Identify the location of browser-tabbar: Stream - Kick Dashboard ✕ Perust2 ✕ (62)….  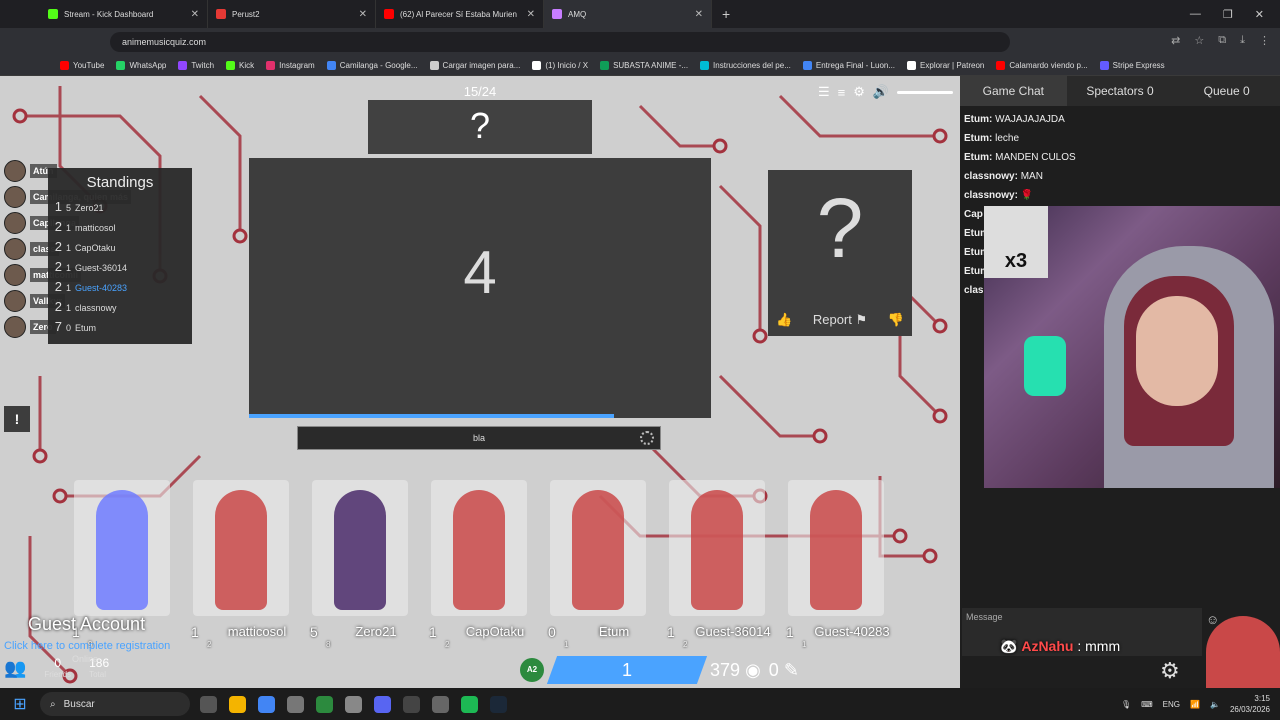
(640, 14).